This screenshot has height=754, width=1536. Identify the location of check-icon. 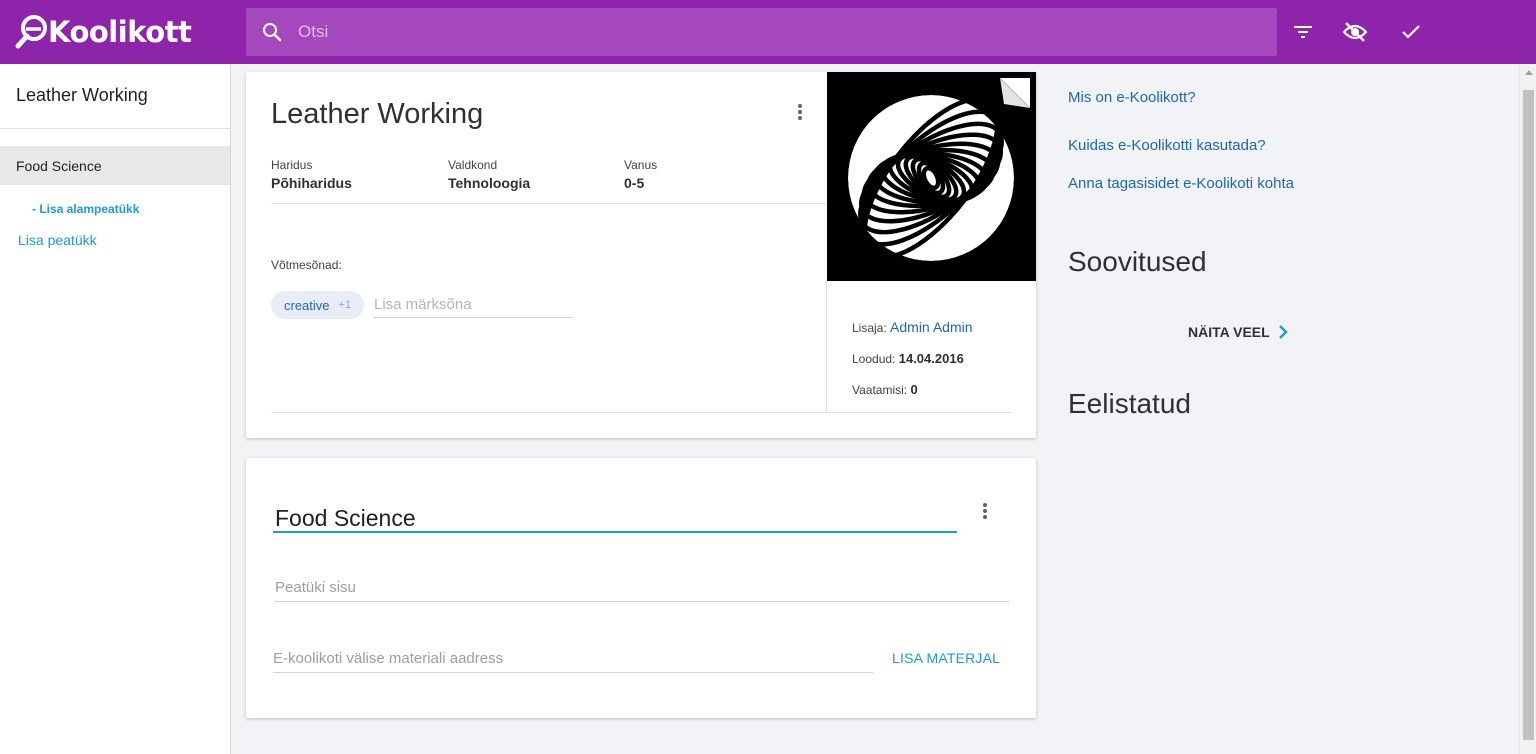
(1411, 32).